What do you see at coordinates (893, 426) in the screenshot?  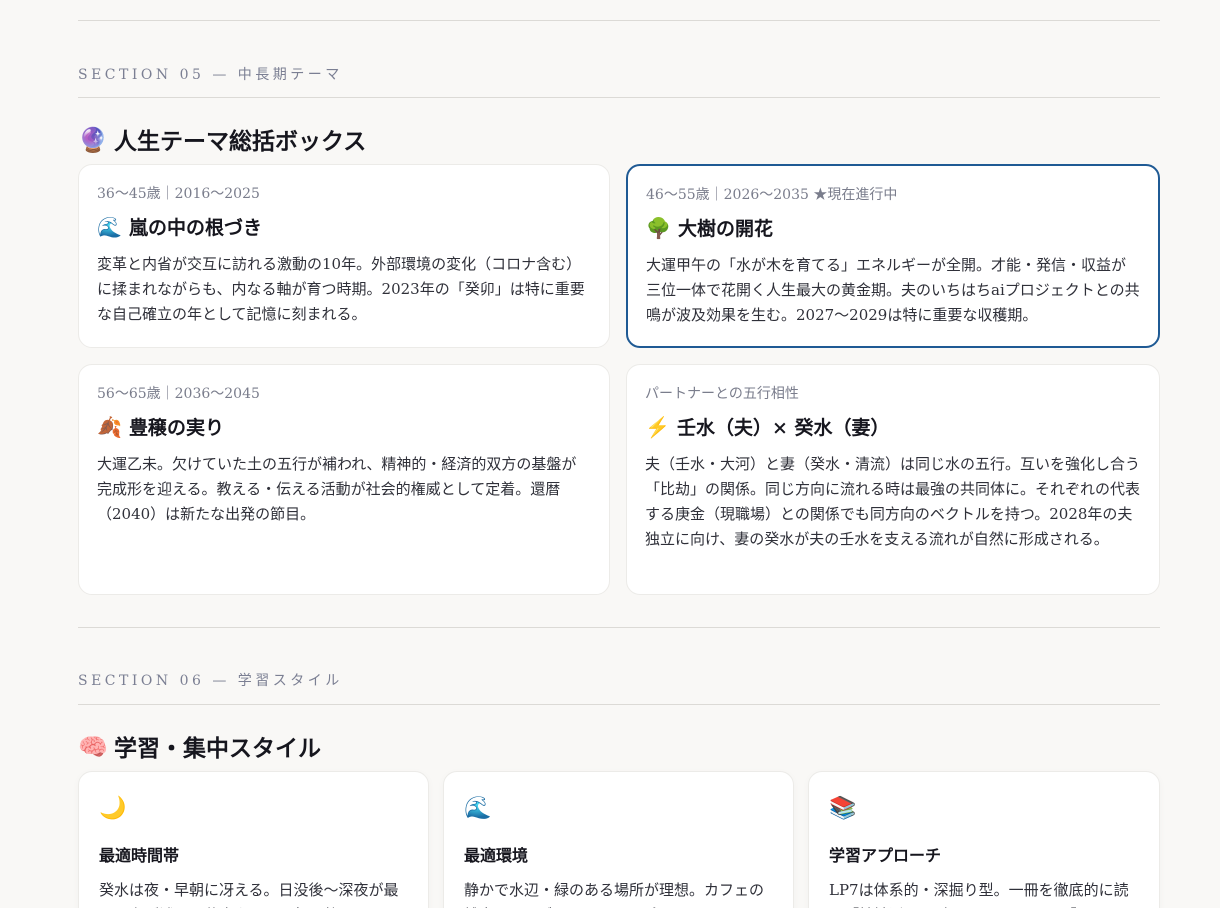 I see `card-title: ⚡ 壬水（夫）× 癸水（妻）` at bounding box center [893, 426].